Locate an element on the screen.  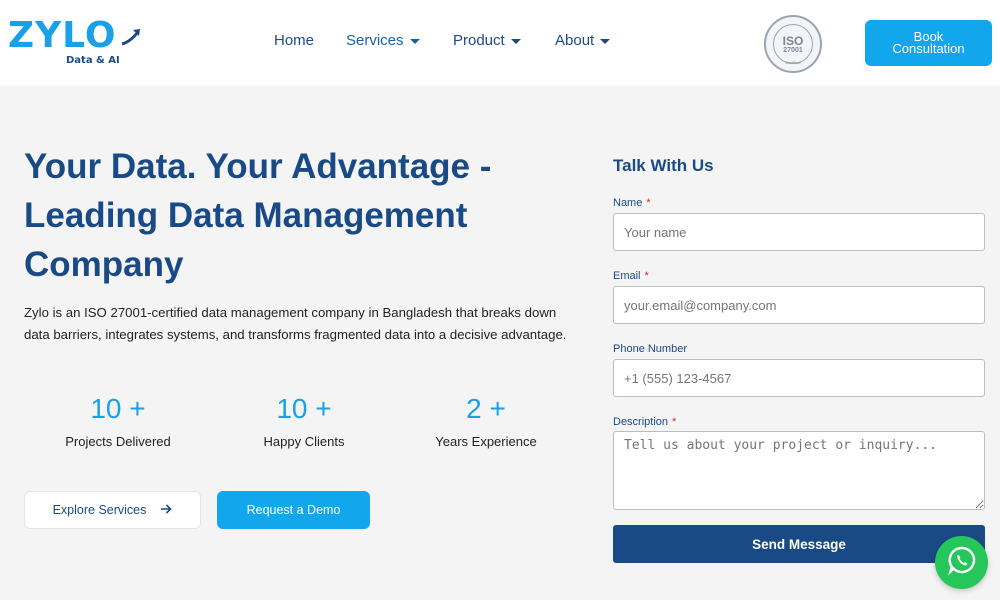
iso-badge-inner: ISO 27001 is located at coordinates (793, 44).